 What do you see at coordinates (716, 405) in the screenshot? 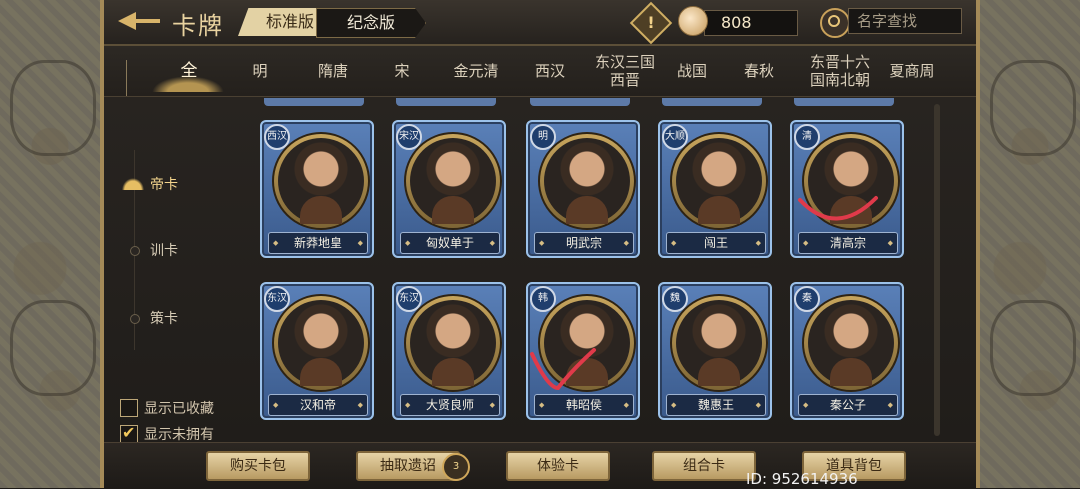
I see `card-name: 魏惠王` at bounding box center [716, 405].